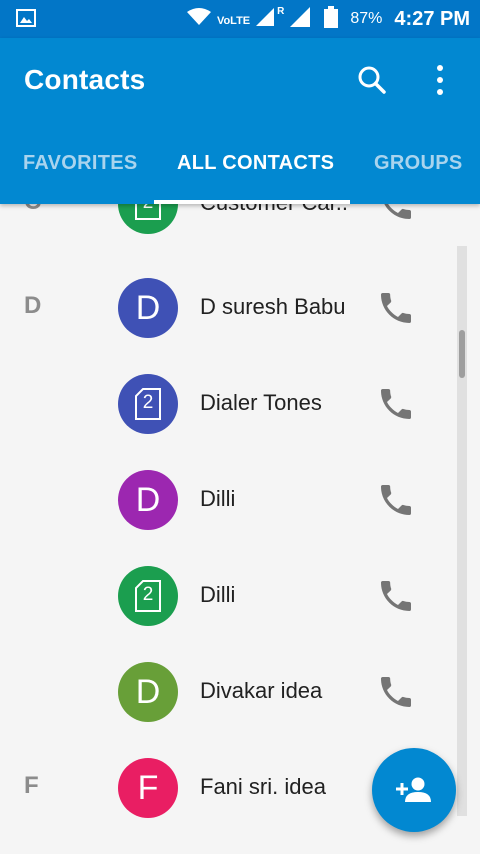 This screenshot has width=480, height=854. What do you see at coordinates (281, 11) in the screenshot?
I see `roaming-label: R` at bounding box center [281, 11].